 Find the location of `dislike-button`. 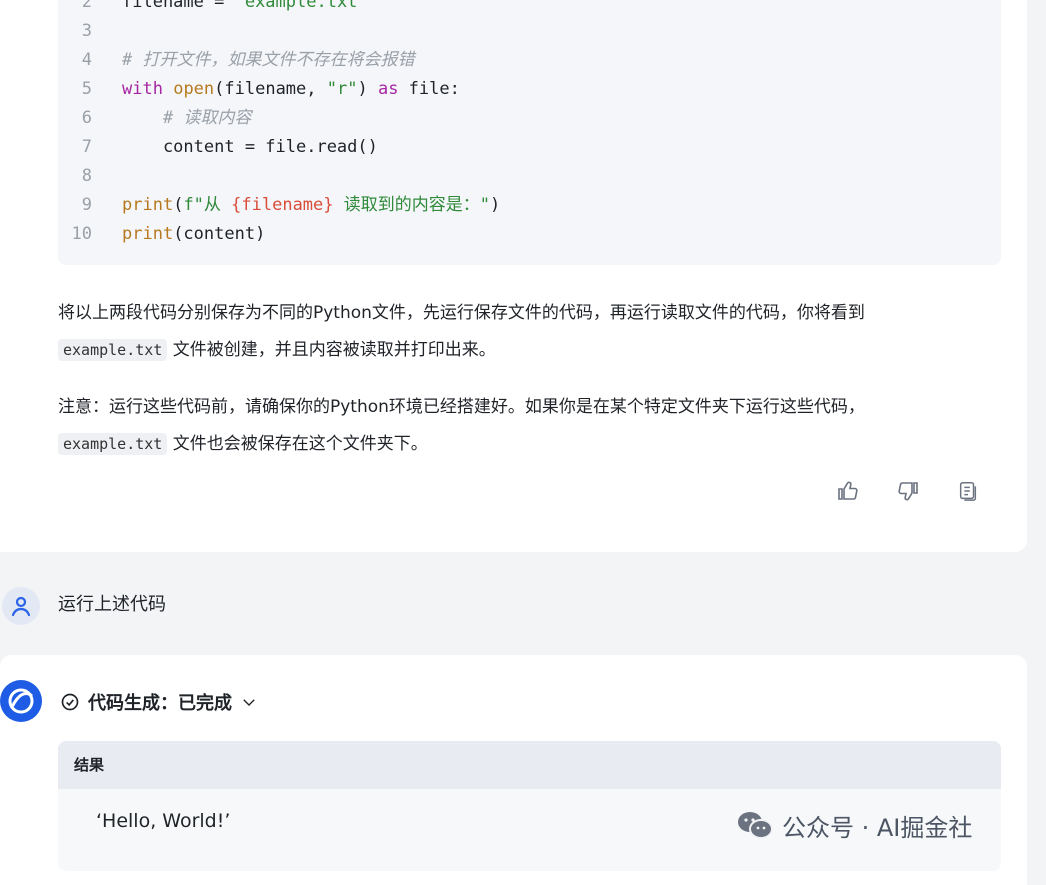

dislike-button is located at coordinates (908, 491).